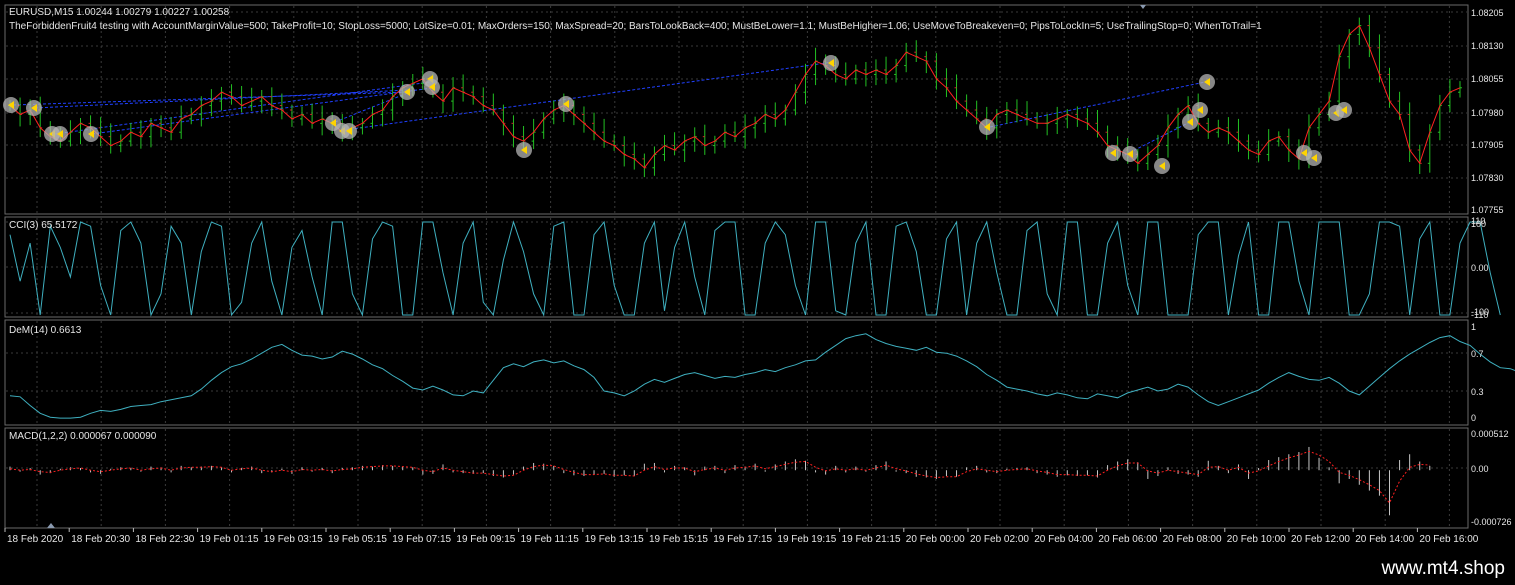  I want to click on dem-polyline, so click(762, 376).